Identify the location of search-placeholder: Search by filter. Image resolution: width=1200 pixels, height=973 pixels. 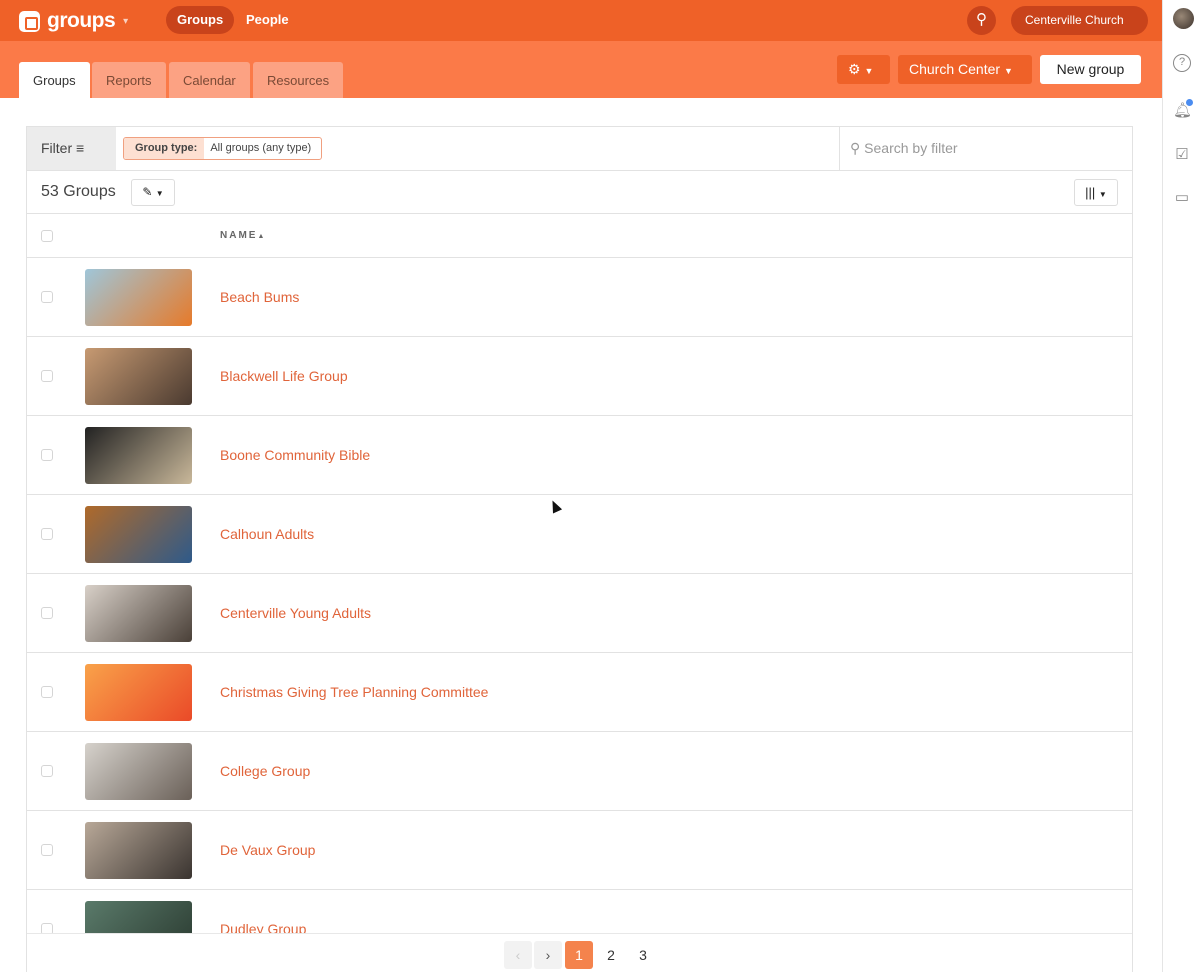
(911, 148).